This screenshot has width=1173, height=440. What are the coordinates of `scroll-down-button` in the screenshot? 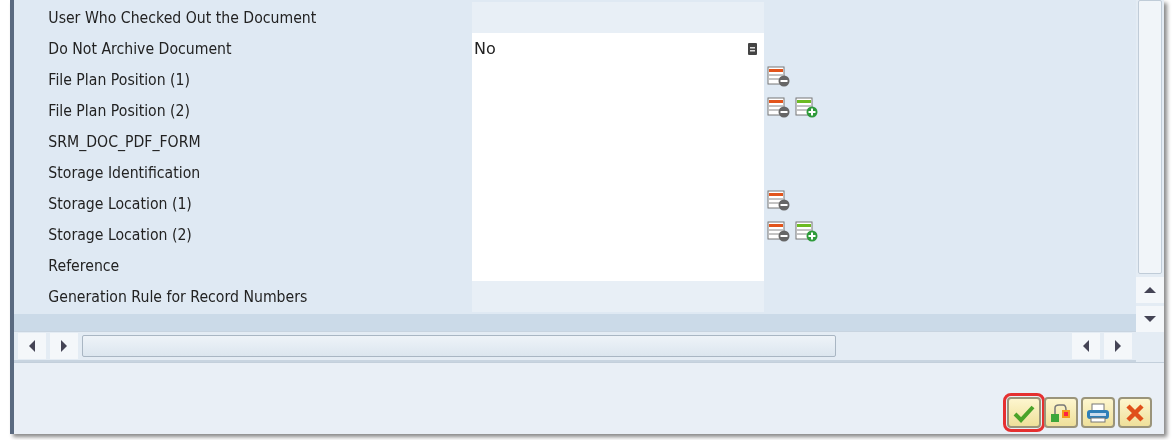 It's located at (1150, 319).